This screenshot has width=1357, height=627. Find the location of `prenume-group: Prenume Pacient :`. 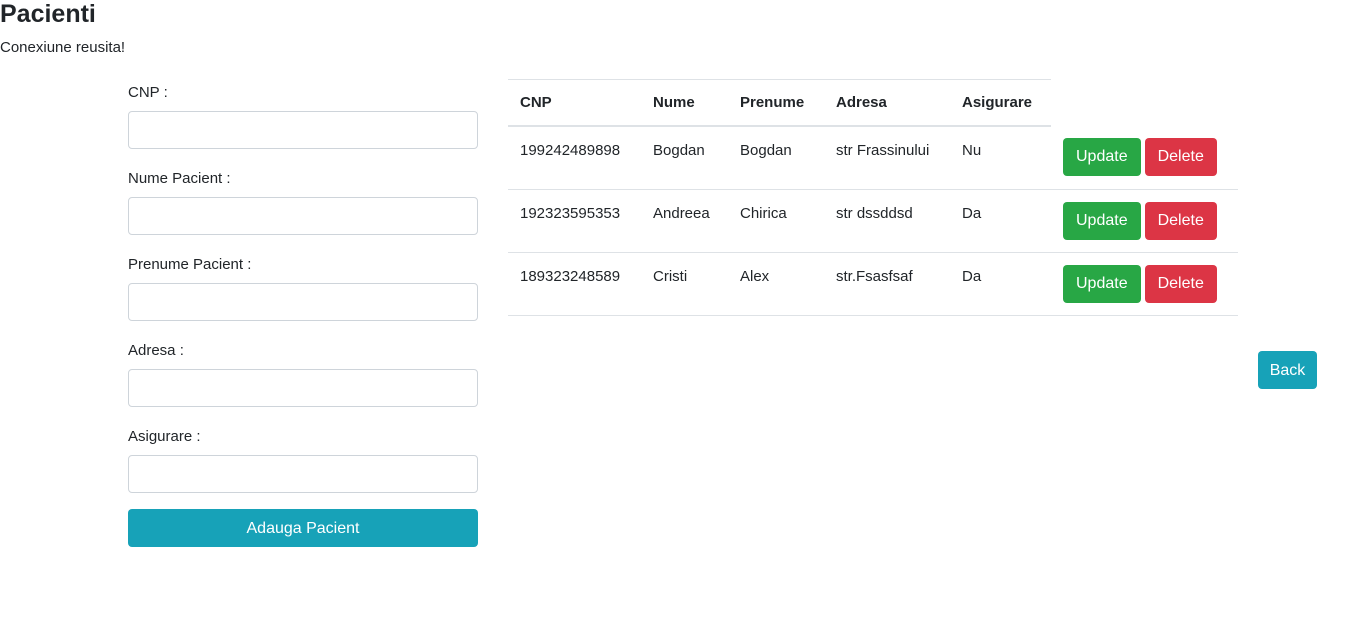

prenume-group: Prenume Pacient : is located at coordinates (303, 295).